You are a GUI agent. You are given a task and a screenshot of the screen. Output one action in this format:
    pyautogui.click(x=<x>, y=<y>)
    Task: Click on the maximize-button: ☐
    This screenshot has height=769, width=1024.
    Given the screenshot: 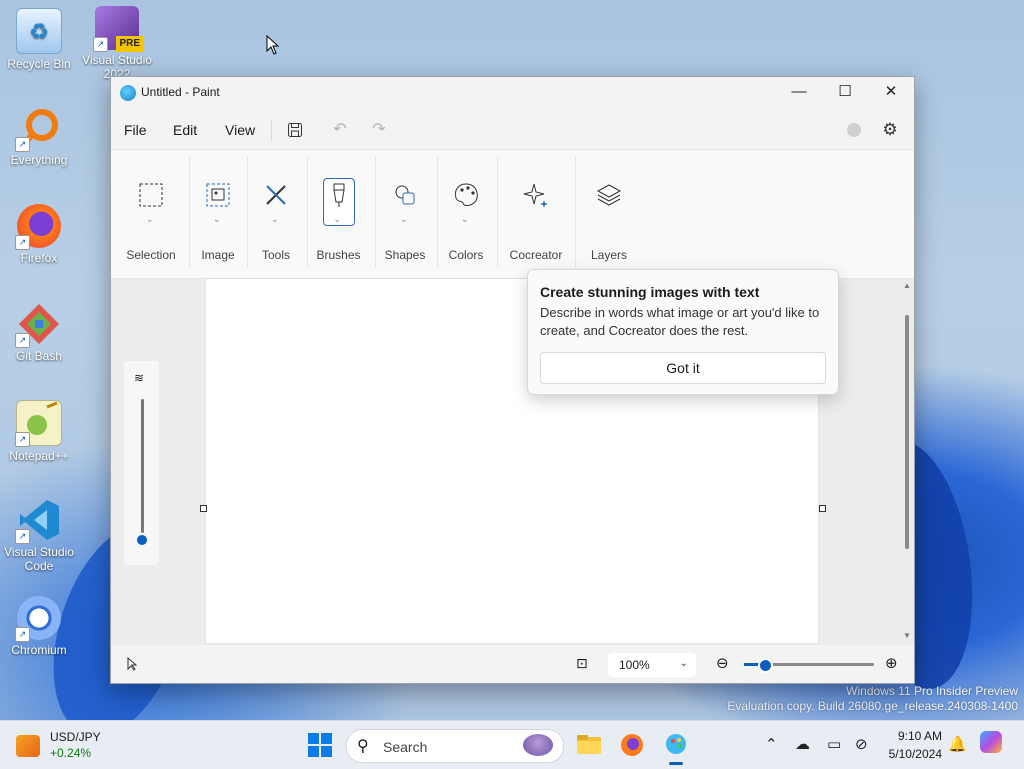 What is the action you would take?
    pyautogui.click(x=845, y=92)
    